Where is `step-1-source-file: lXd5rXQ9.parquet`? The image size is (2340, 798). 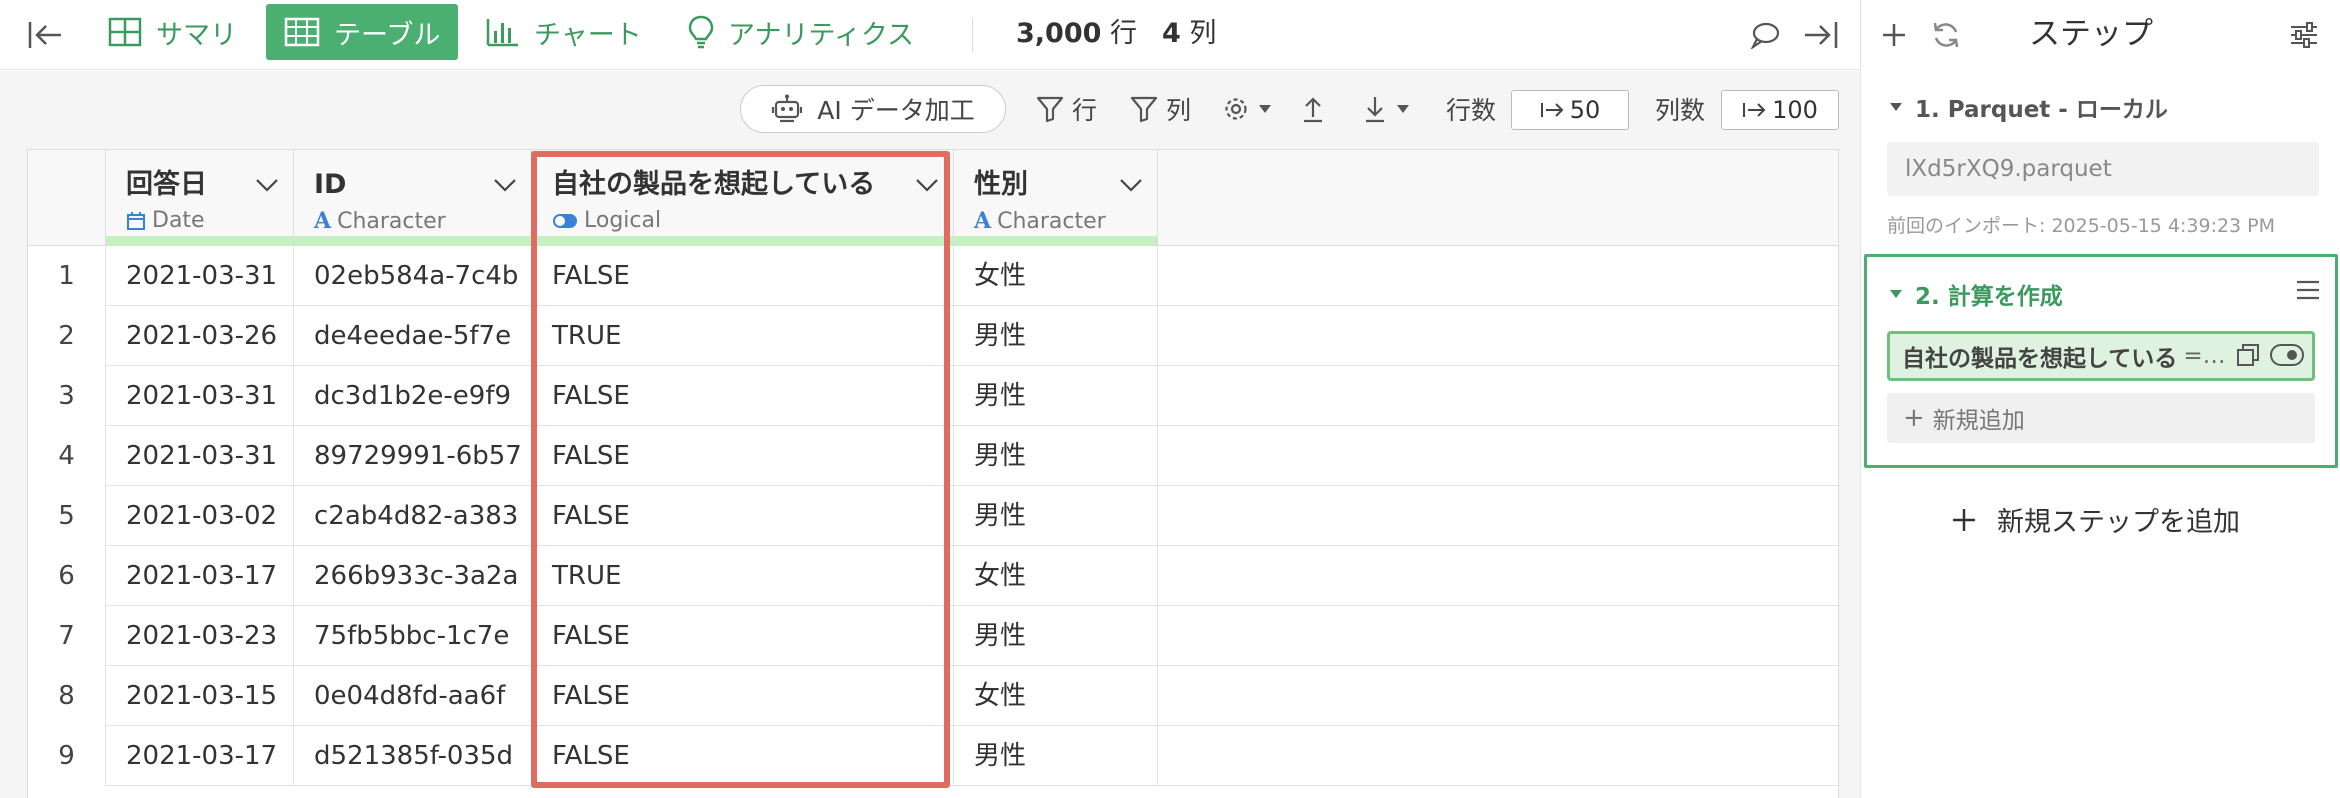
step-1-source-file: lXd5rXQ9.parquet is located at coordinates (2103, 169).